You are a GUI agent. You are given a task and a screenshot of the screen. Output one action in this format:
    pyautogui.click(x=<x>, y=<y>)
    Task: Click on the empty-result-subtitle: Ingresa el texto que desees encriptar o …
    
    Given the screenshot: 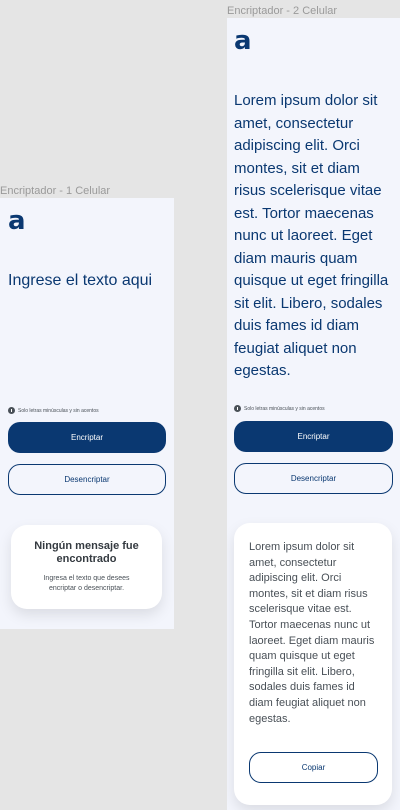 What is the action you would take?
    pyautogui.click(x=86, y=583)
    